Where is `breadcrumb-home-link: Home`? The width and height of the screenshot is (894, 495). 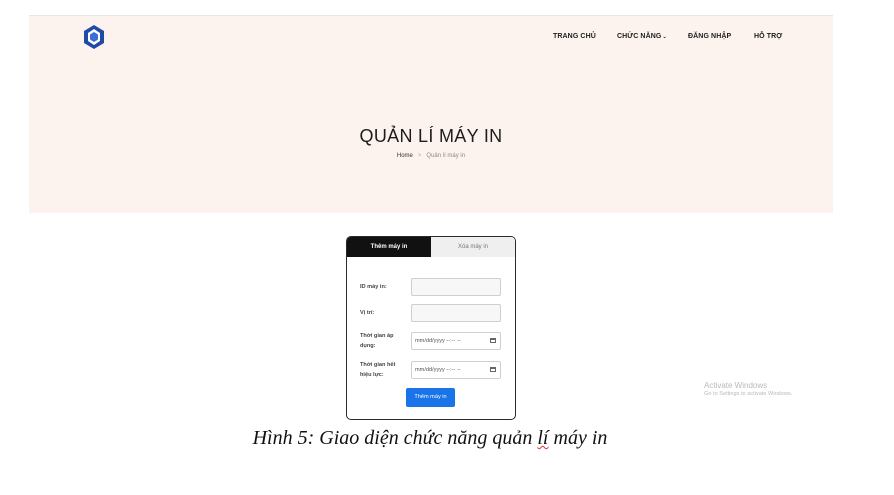 breadcrumb-home-link: Home is located at coordinates (405, 156).